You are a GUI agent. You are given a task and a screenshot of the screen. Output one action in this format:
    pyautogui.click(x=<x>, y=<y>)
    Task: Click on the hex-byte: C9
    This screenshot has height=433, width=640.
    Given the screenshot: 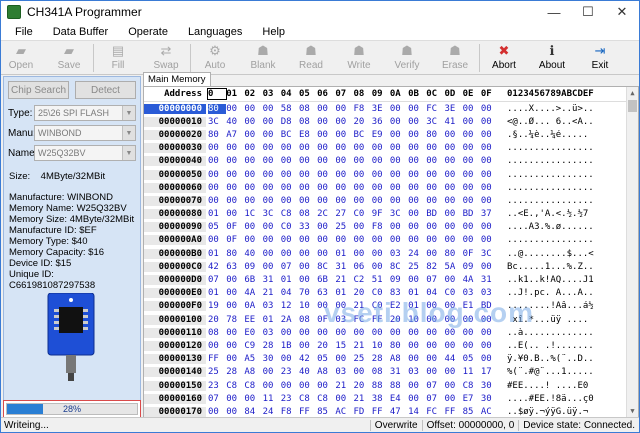 What is the action you would take?
    pyautogui.click(x=253, y=346)
    